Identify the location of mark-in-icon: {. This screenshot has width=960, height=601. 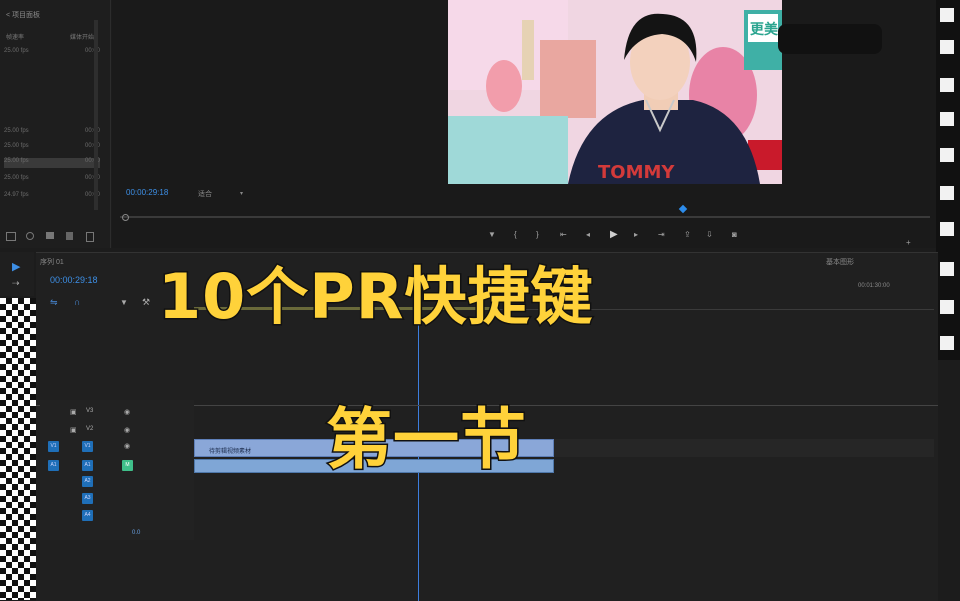
(515, 234).